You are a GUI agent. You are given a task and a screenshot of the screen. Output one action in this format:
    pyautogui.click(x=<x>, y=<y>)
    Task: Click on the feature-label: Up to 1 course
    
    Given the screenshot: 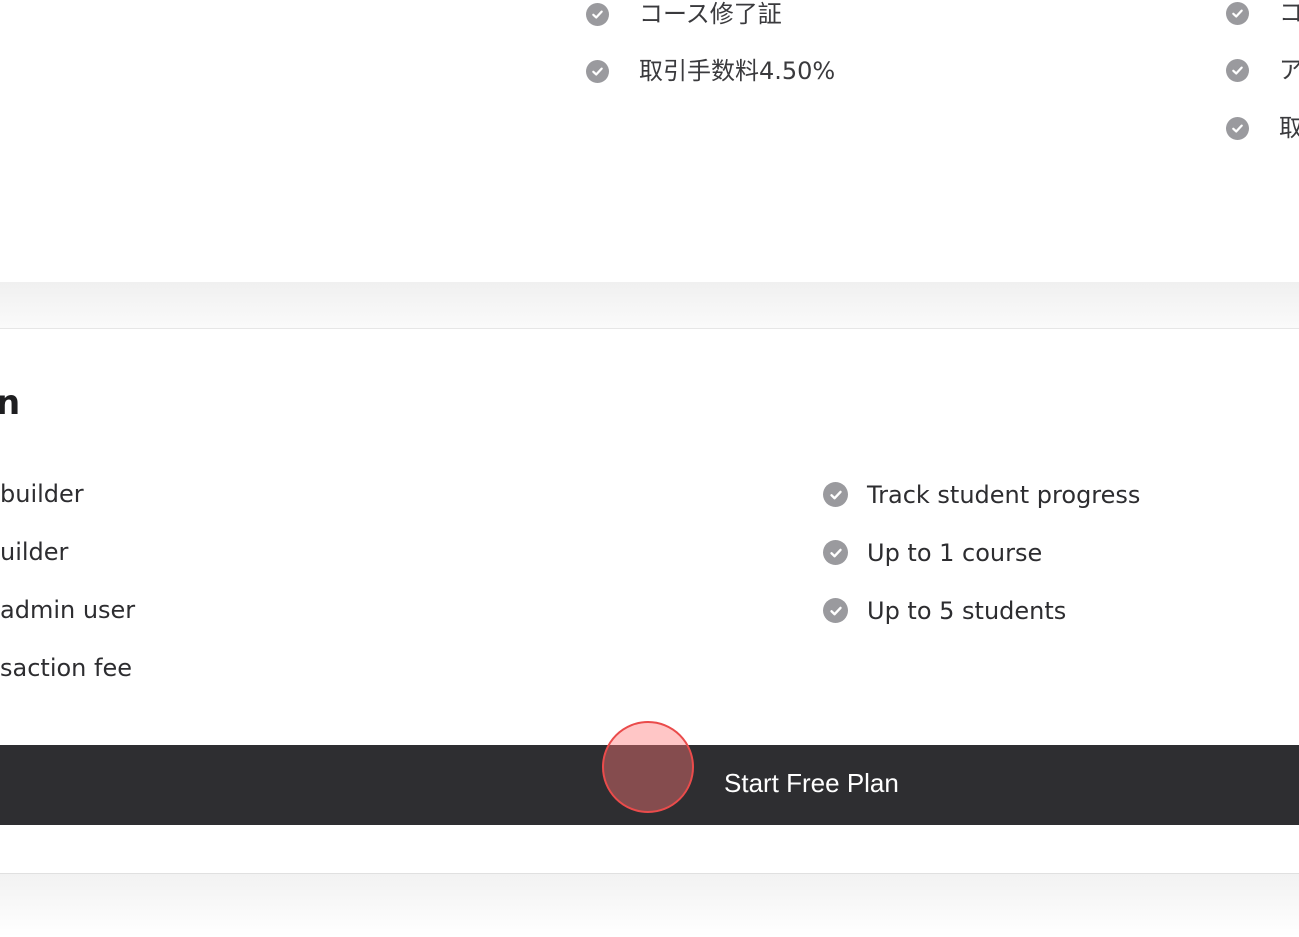 What is the action you would take?
    pyautogui.click(x=955, y=552)
    